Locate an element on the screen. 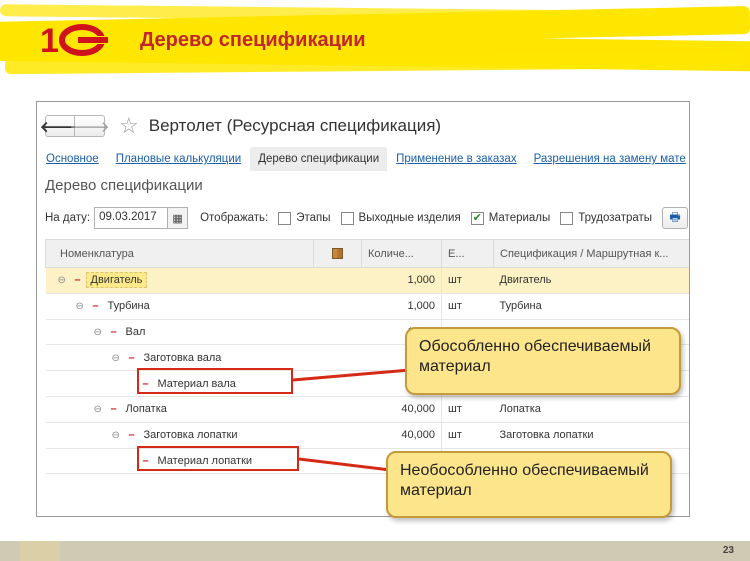 This screenshot has height=561, width=750. slide-footer is located at coordinates (375, 551).